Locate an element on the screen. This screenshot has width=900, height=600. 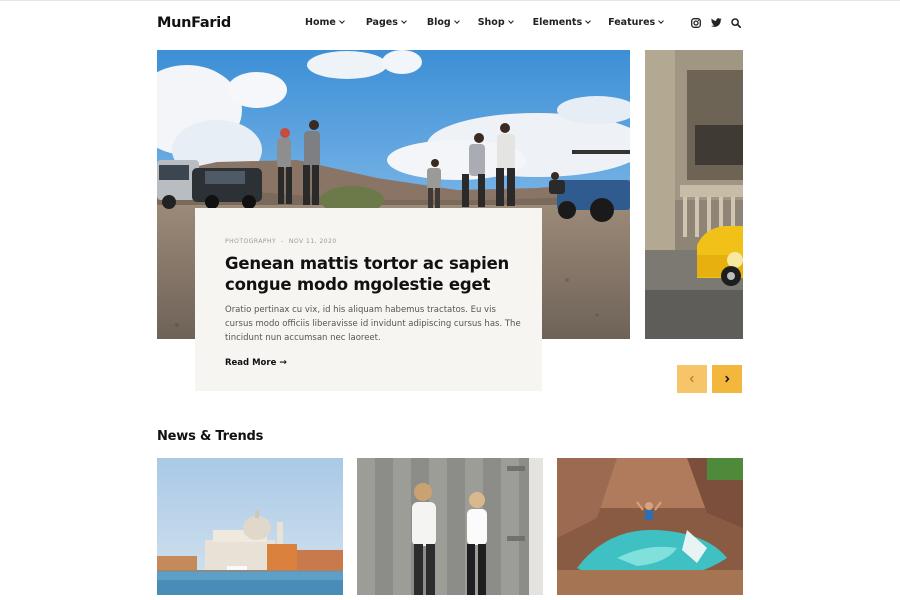
nav-item-elements: Elements is located at coordinates (562, 22).